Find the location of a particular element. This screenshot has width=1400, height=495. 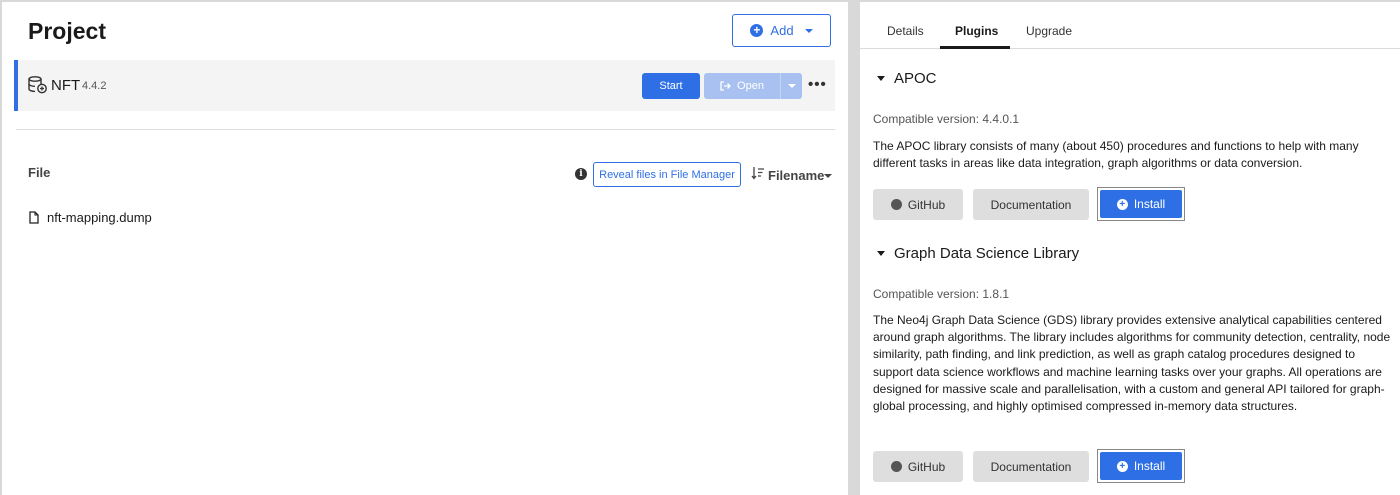

sort-icon is located at coordinates (758, 173).